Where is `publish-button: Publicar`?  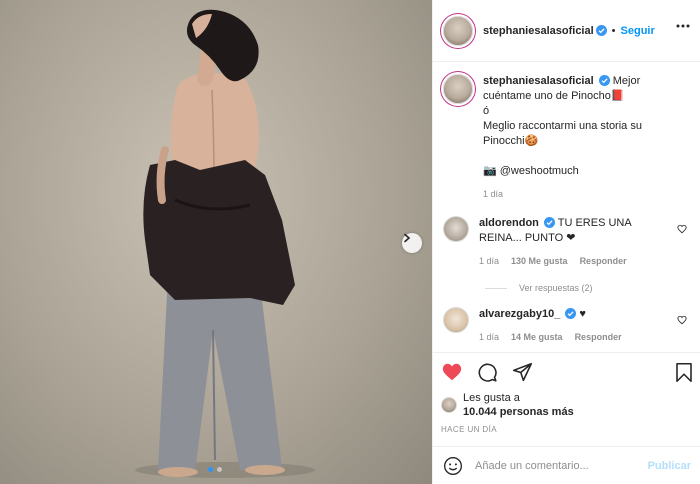
publish-button: Publicar is located at coordinates (669, 466).